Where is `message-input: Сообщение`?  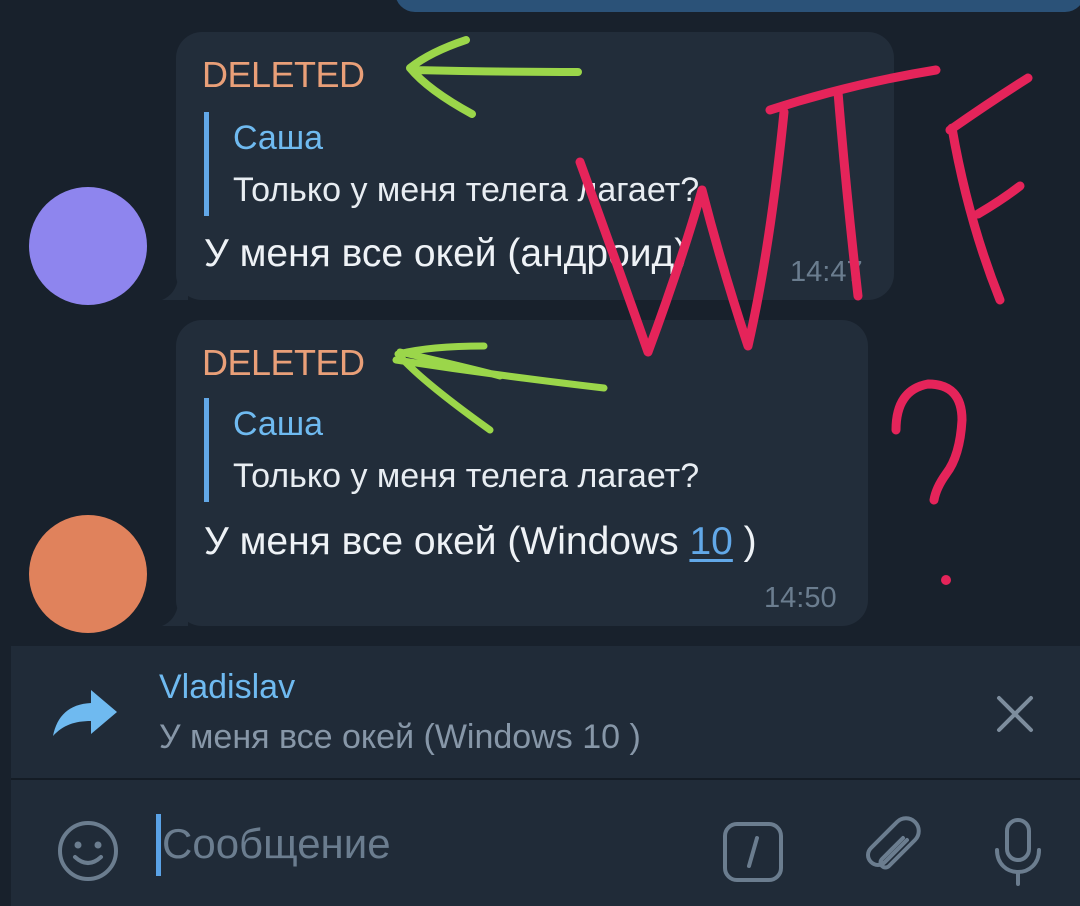 message-input: Сообщение is located at coordinates (416, 843).